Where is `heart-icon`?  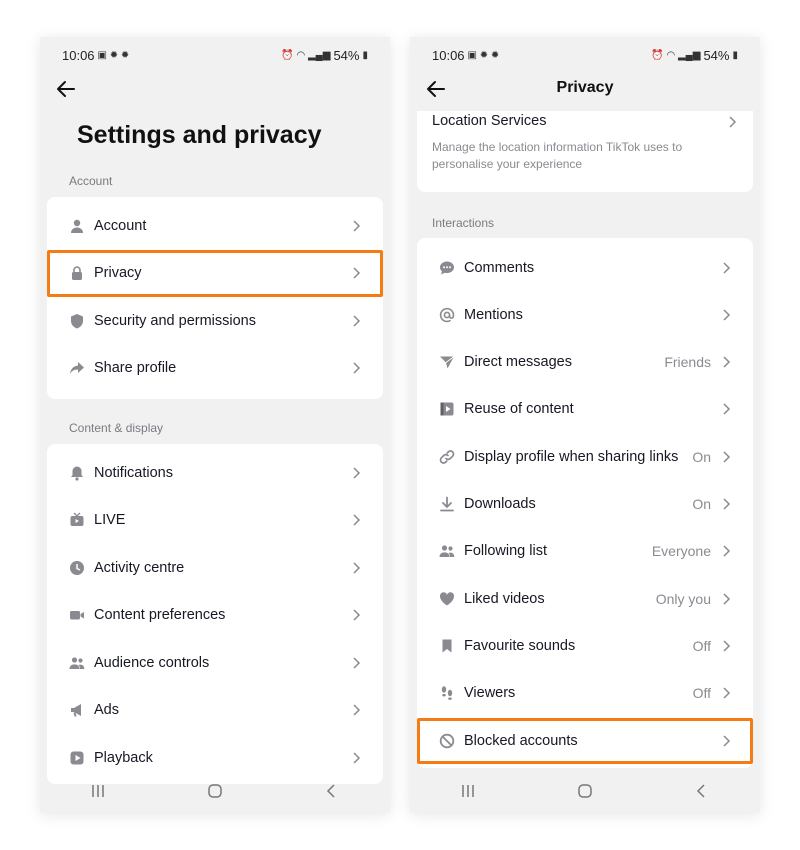
heart-icon is located at coordinates (447, 599).